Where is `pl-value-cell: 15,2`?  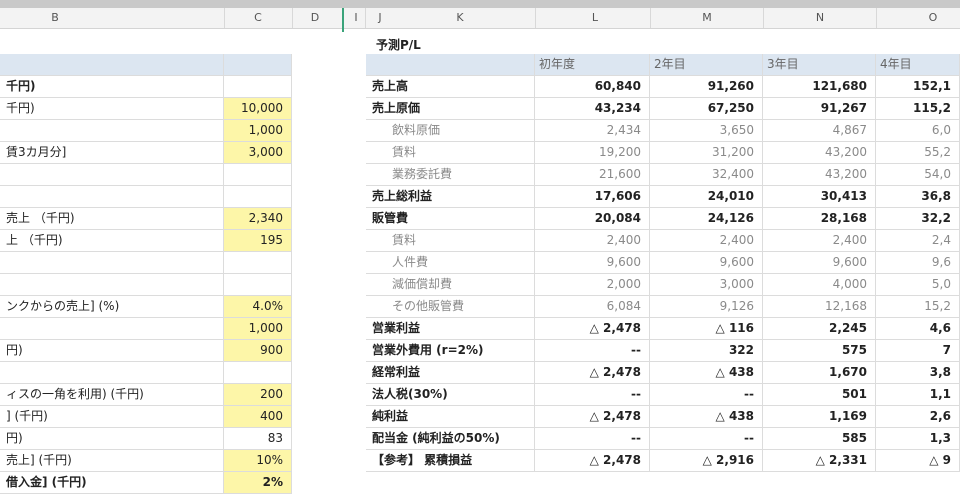
pl-value-cell: 15,2 is located at coordinates (918, 307).